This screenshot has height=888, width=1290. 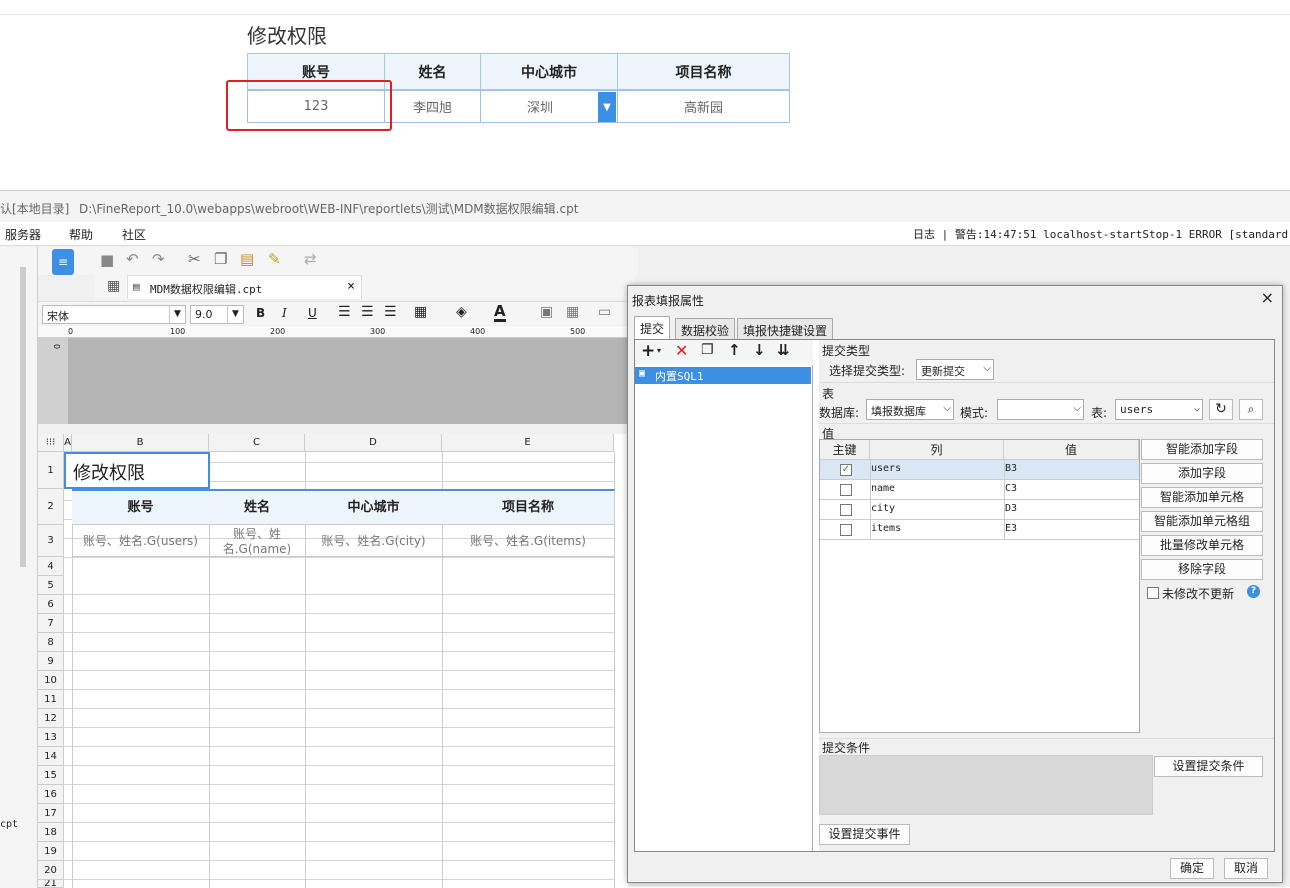 I want to click on fill-color-icon: ◈, so click(x=461, y=312).